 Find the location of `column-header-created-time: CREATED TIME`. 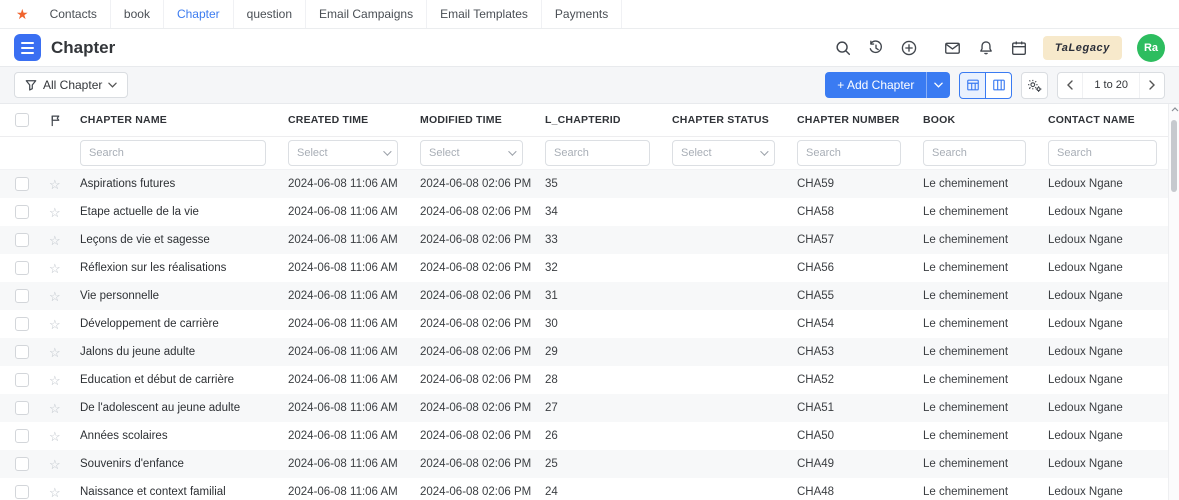

column-header-created-time: CREATED TIME is located at coordinates (354, 120).